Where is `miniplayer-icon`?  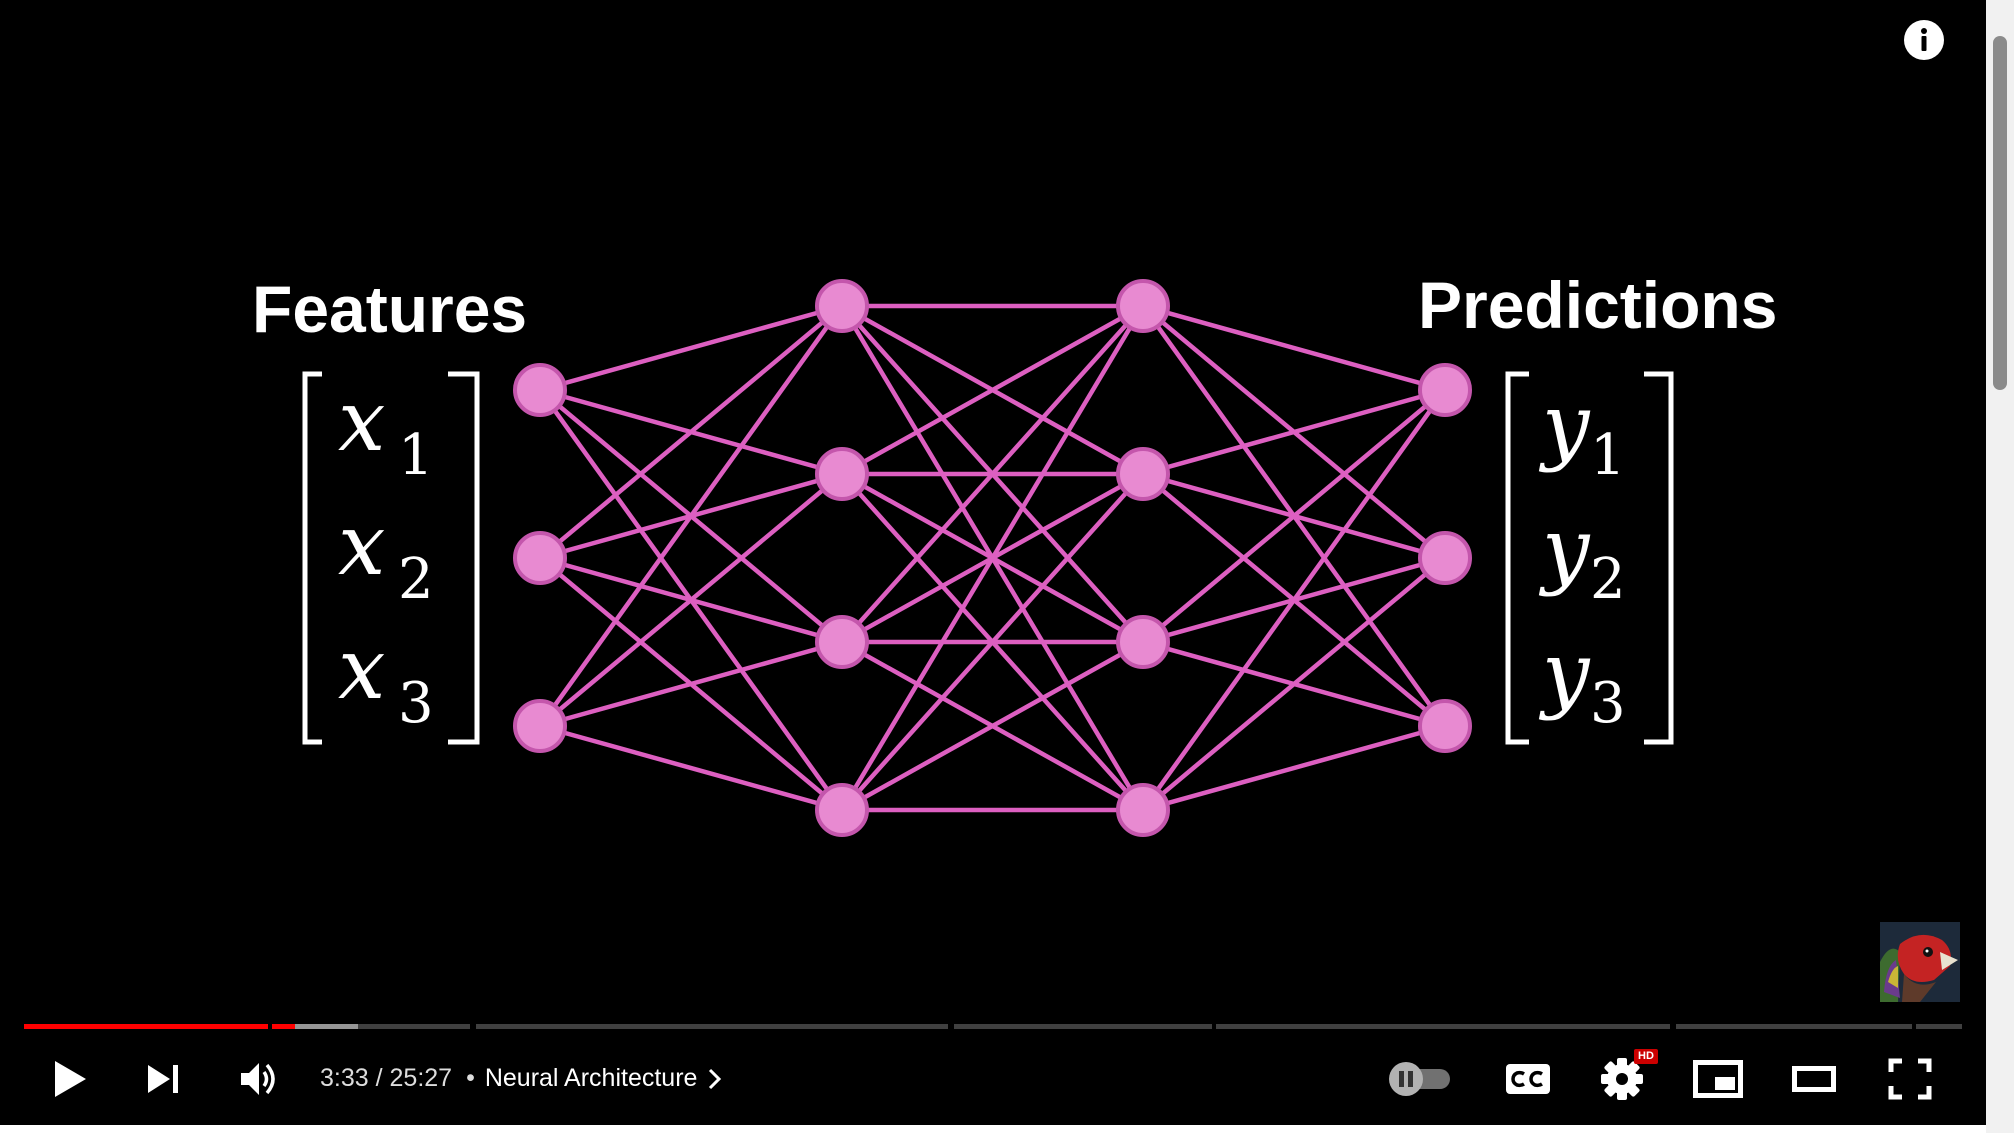
miniplayer-icon is located at coordinates (1718, 1079).